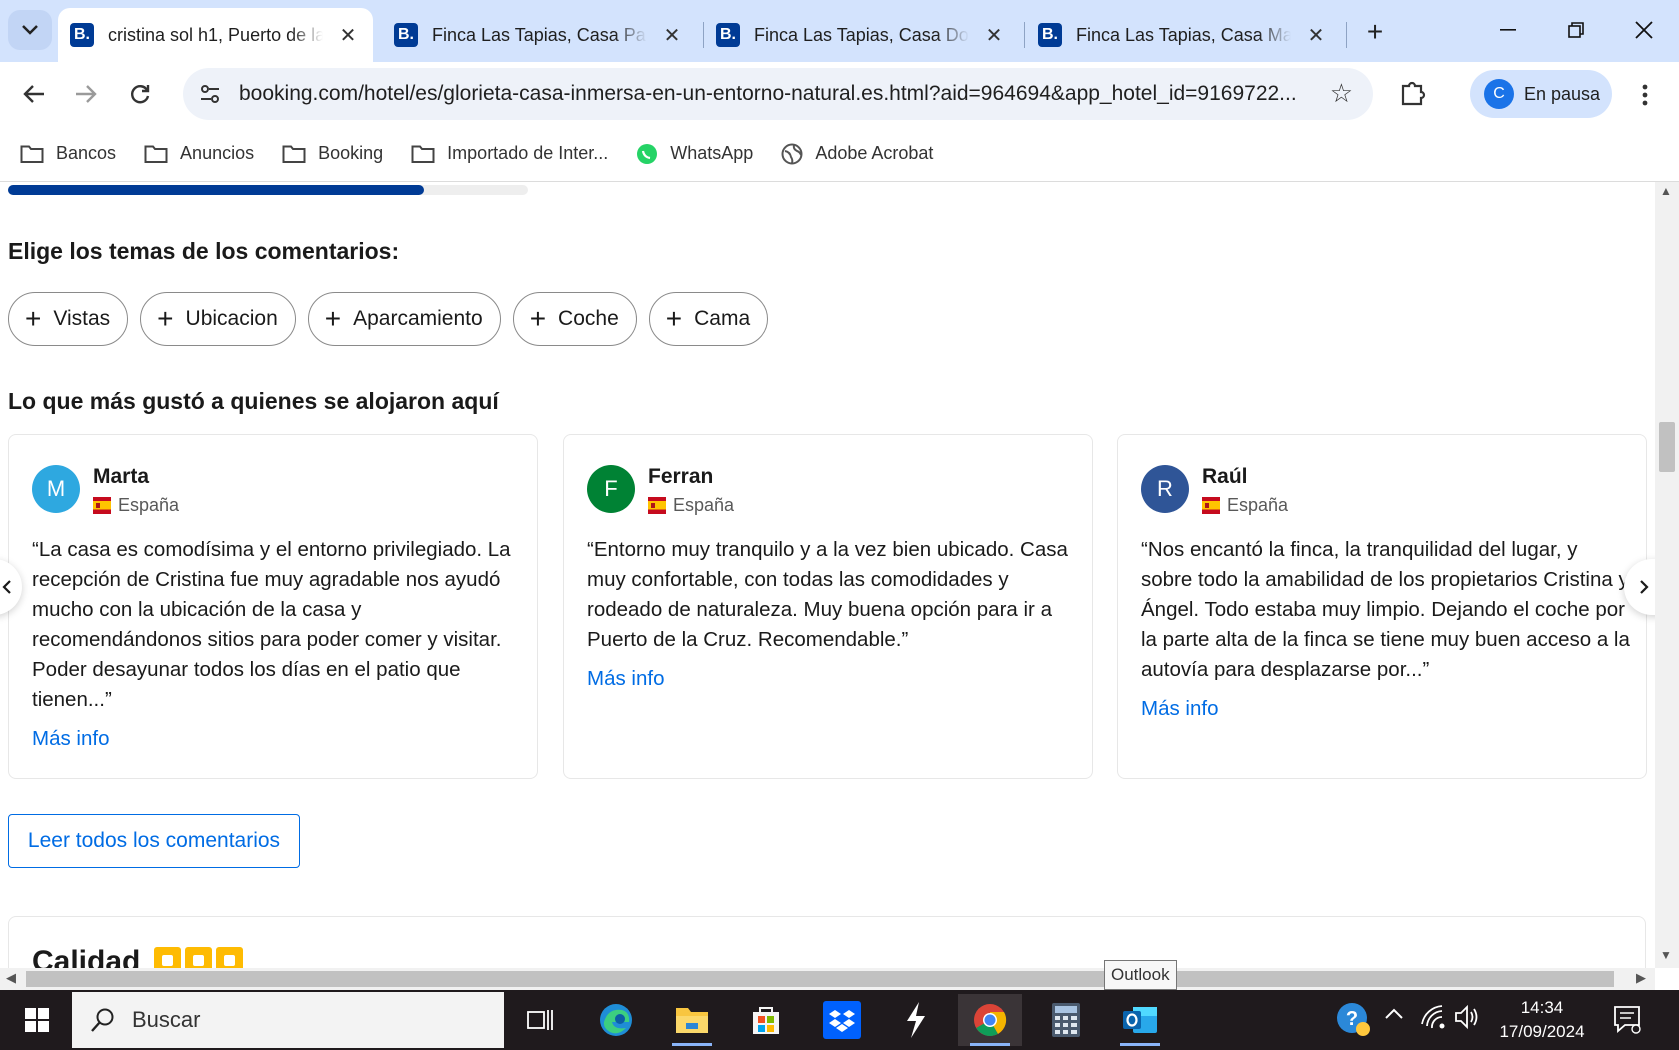 The image size is (1679, 1050). I want to click on bookmark-bancos: Bancos, so click(68, 153).